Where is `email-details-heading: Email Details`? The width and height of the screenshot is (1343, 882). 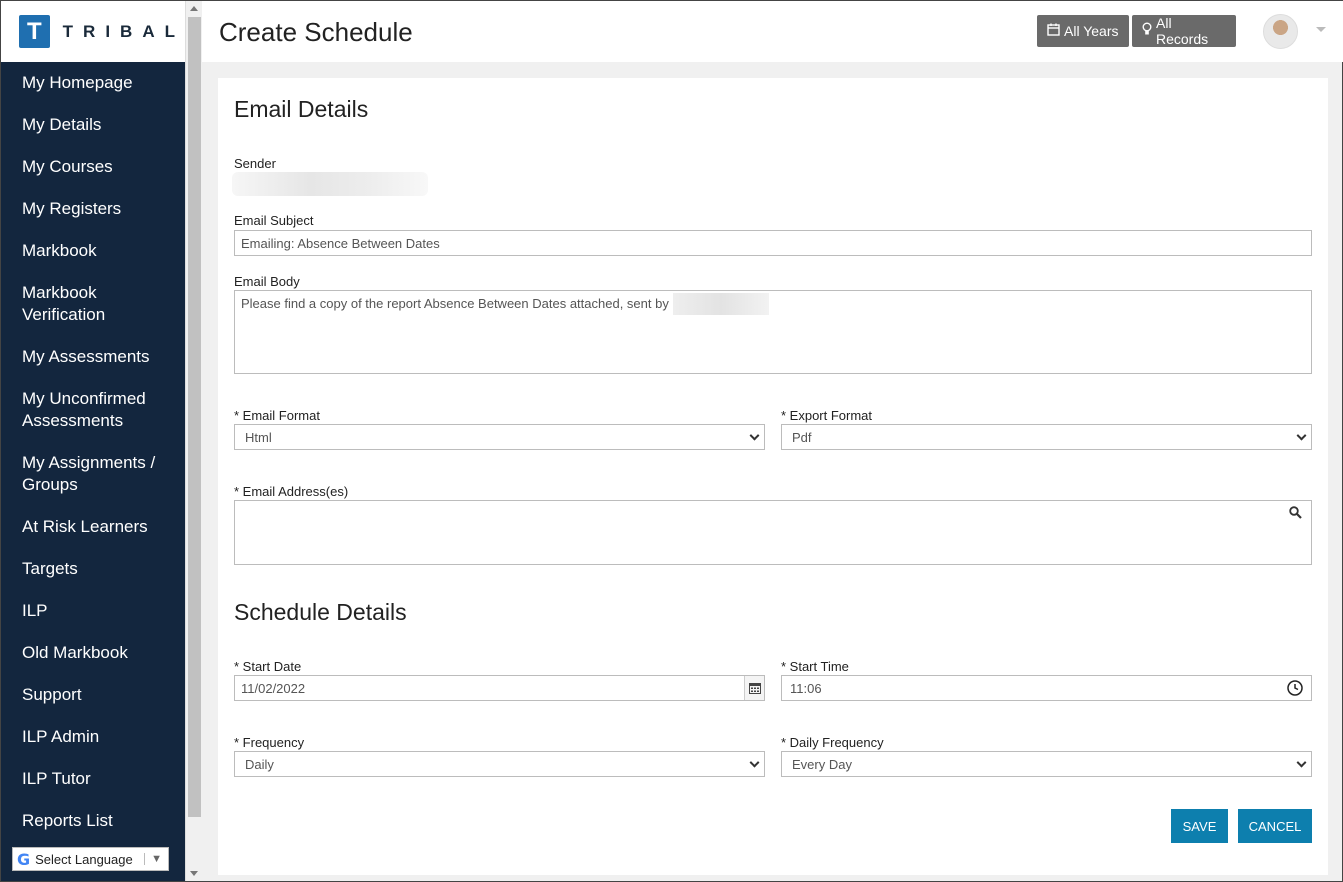
email-details-heading: Email Details is located at coordinates (301, 109).